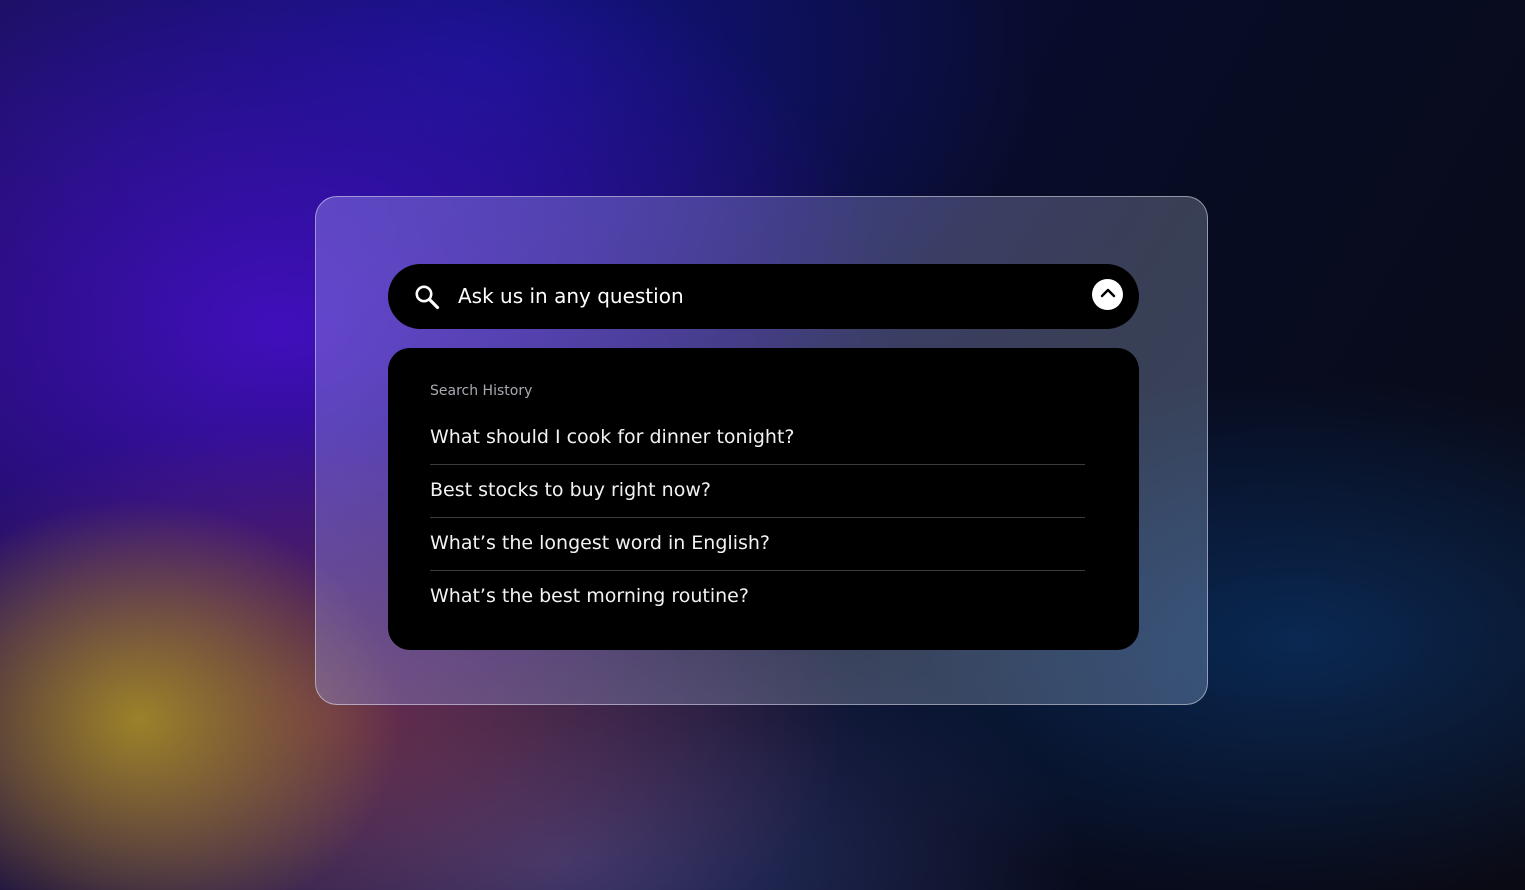 Image resolution: width=1525 pixels, height=890 pixels. I want to click on search-history-title: Search History, so click(481, 391).